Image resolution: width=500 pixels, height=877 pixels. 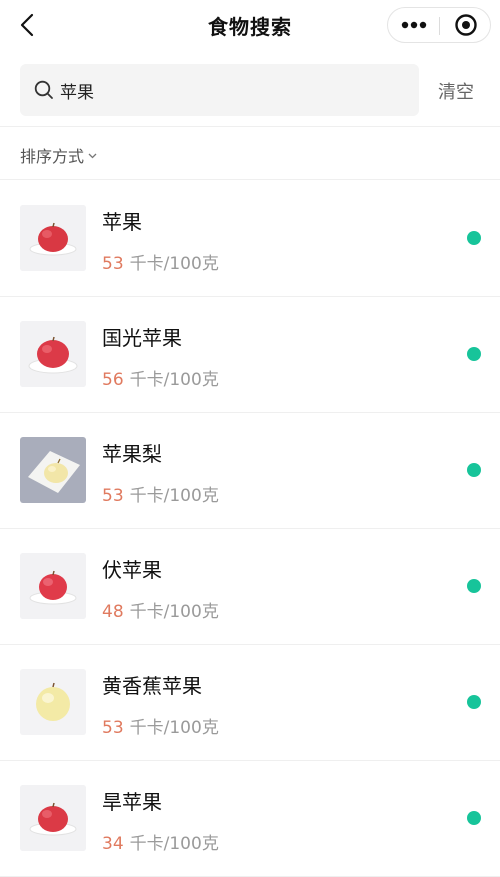 What do you see at coordinates (456, 91) in the screenshot?
I see `clear-button: 清空` at bounding box center [456, 91].